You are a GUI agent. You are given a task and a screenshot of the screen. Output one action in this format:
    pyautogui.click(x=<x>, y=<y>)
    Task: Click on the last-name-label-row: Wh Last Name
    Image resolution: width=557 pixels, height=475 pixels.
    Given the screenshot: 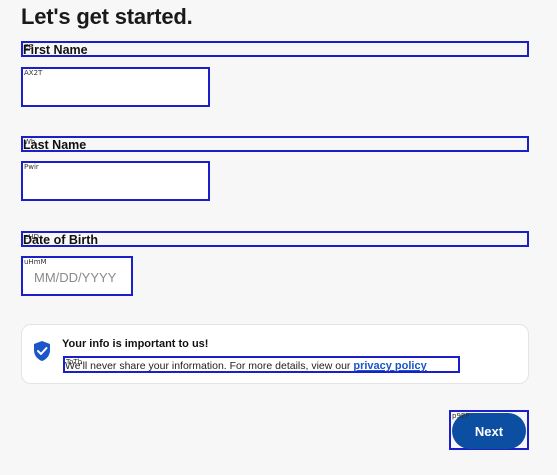 What is the action you would take?
    pyautogui.click(x=275, y=144)
    